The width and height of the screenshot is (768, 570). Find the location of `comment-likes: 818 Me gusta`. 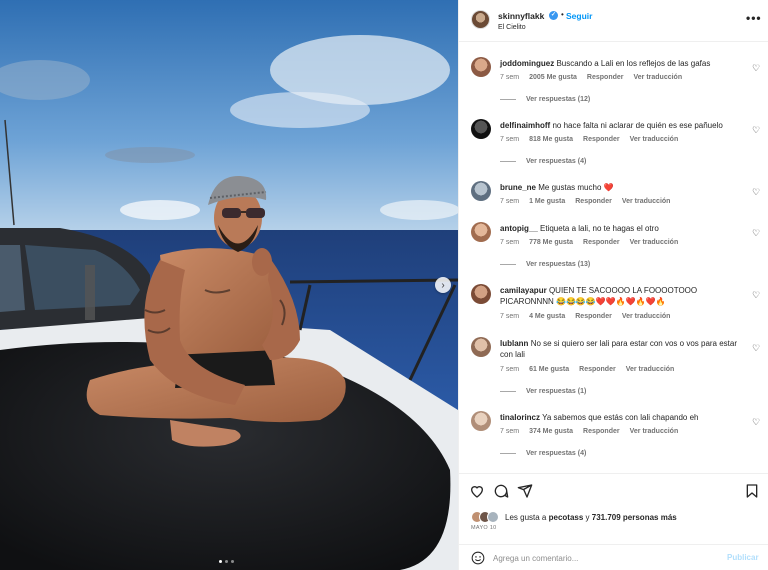

comment-likes: 818 Me gusta is located at coordinates (551, 139).